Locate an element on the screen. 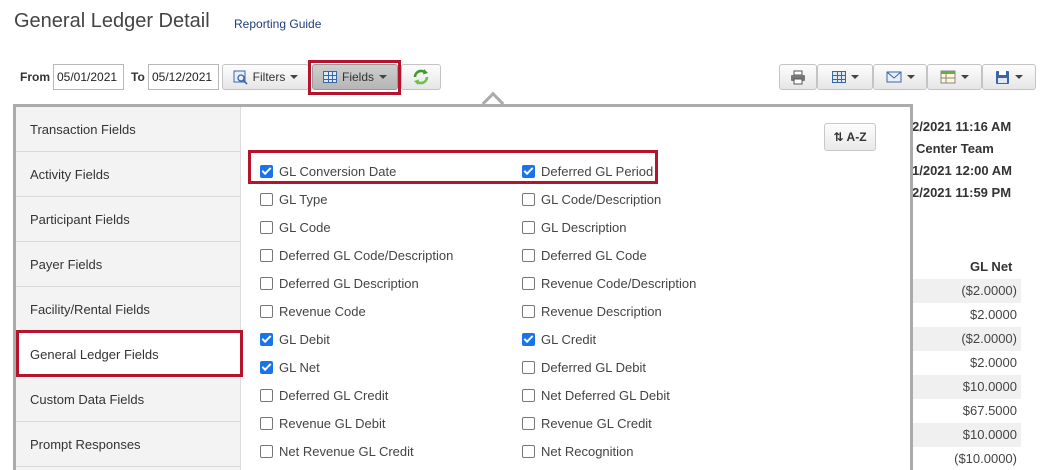  field-option-deferred-gl-debit: Deferred GL Debit is located at coordinates (584, 367).